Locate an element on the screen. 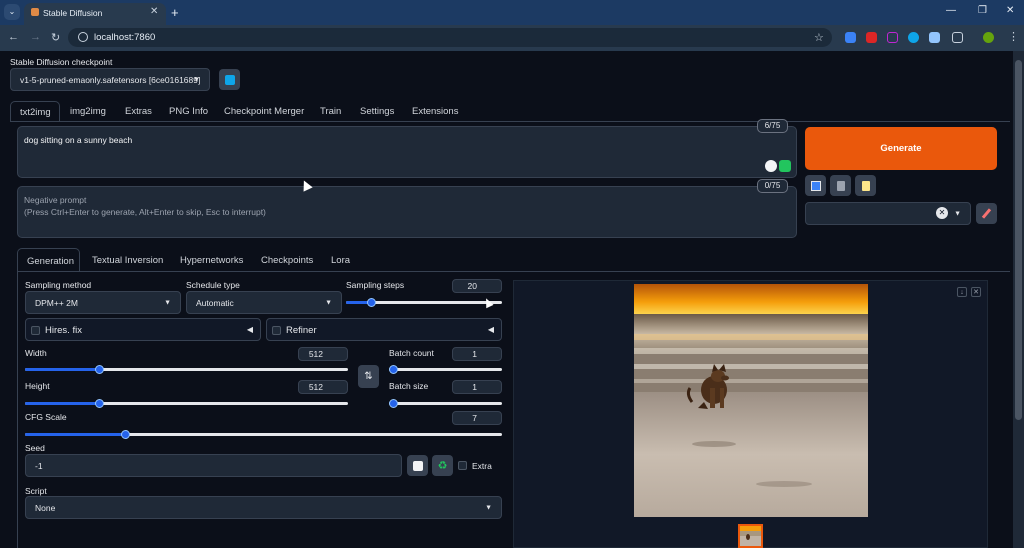 Image resolution: width=1024 pixels, height=548 pixels. tab-search-icon: ⌄ is located at coordinates (12, 12).